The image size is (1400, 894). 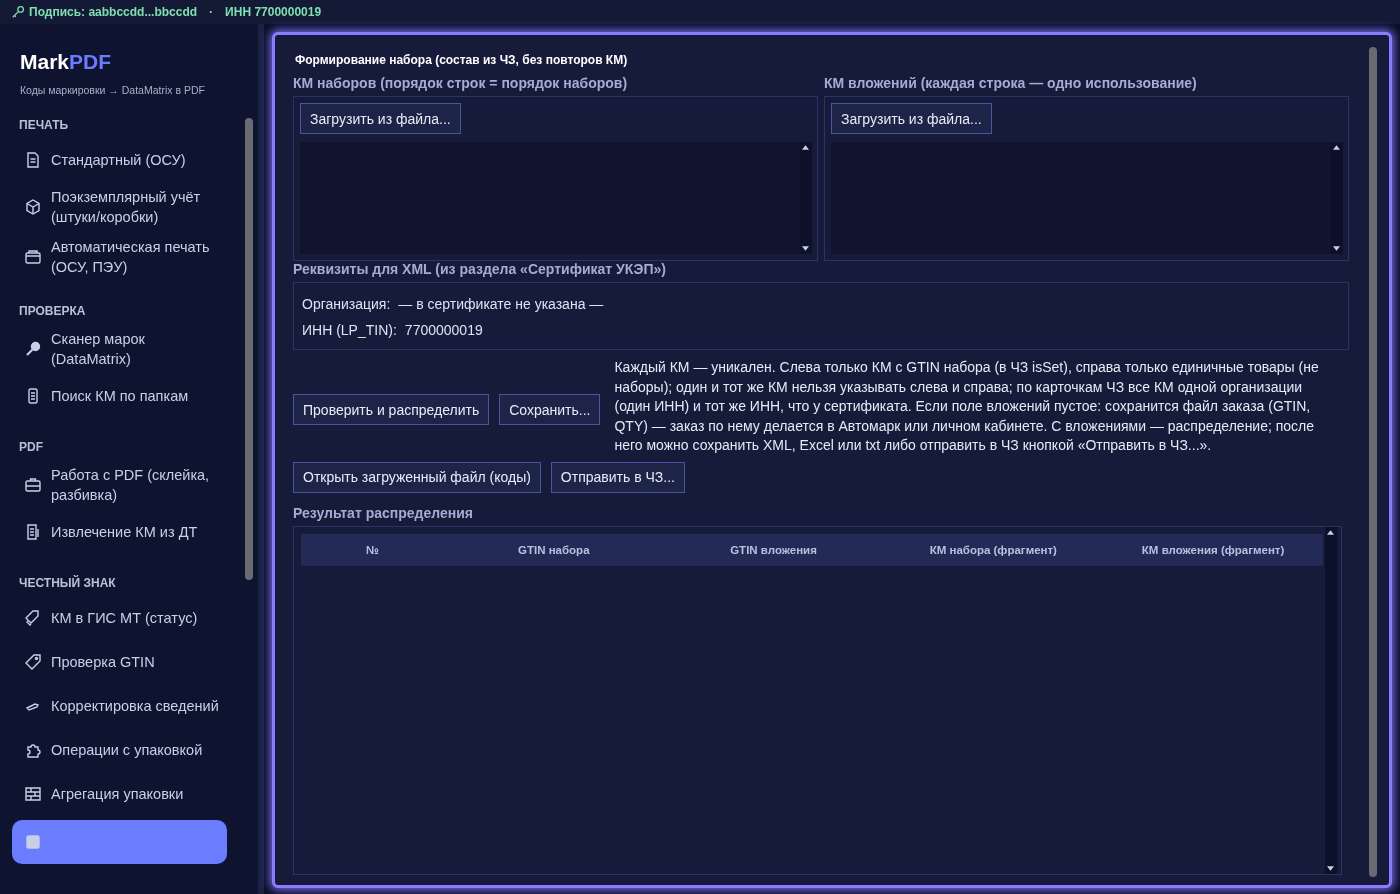 I want to click on app-subtitle: Коды маркировки → DataMatrix в PDF, so click(x=112, y=90).